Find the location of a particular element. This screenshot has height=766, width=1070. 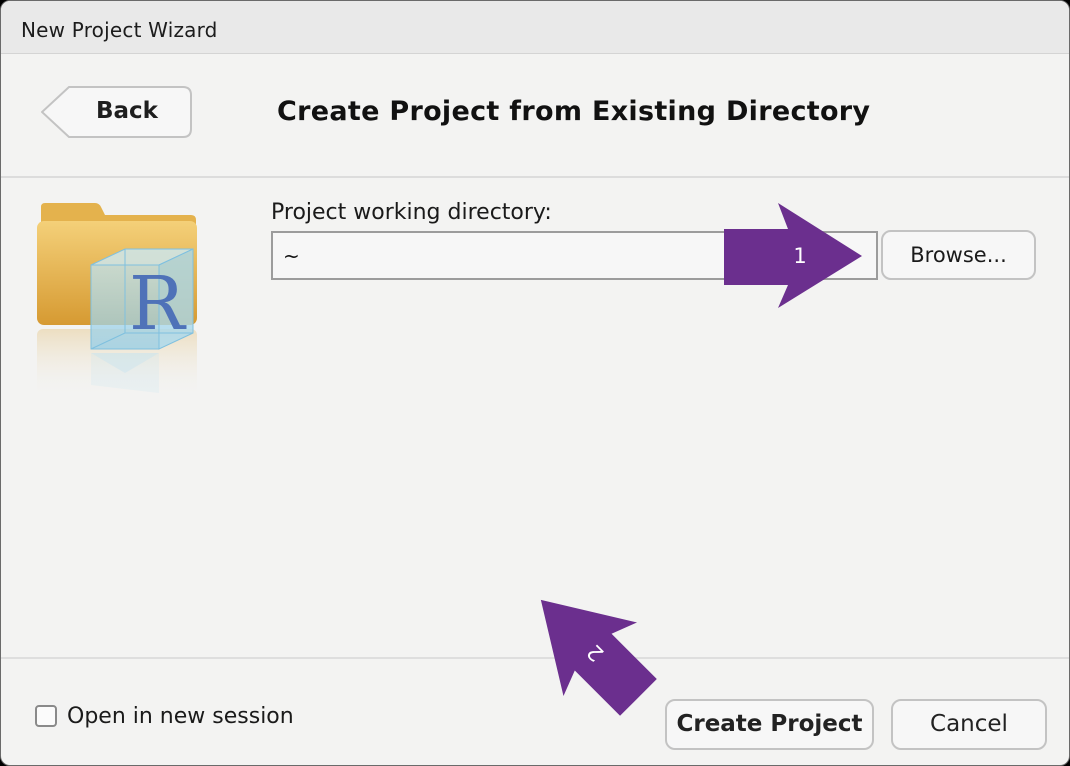

create-project-button: Create Project is located at coordinates (769, 724).